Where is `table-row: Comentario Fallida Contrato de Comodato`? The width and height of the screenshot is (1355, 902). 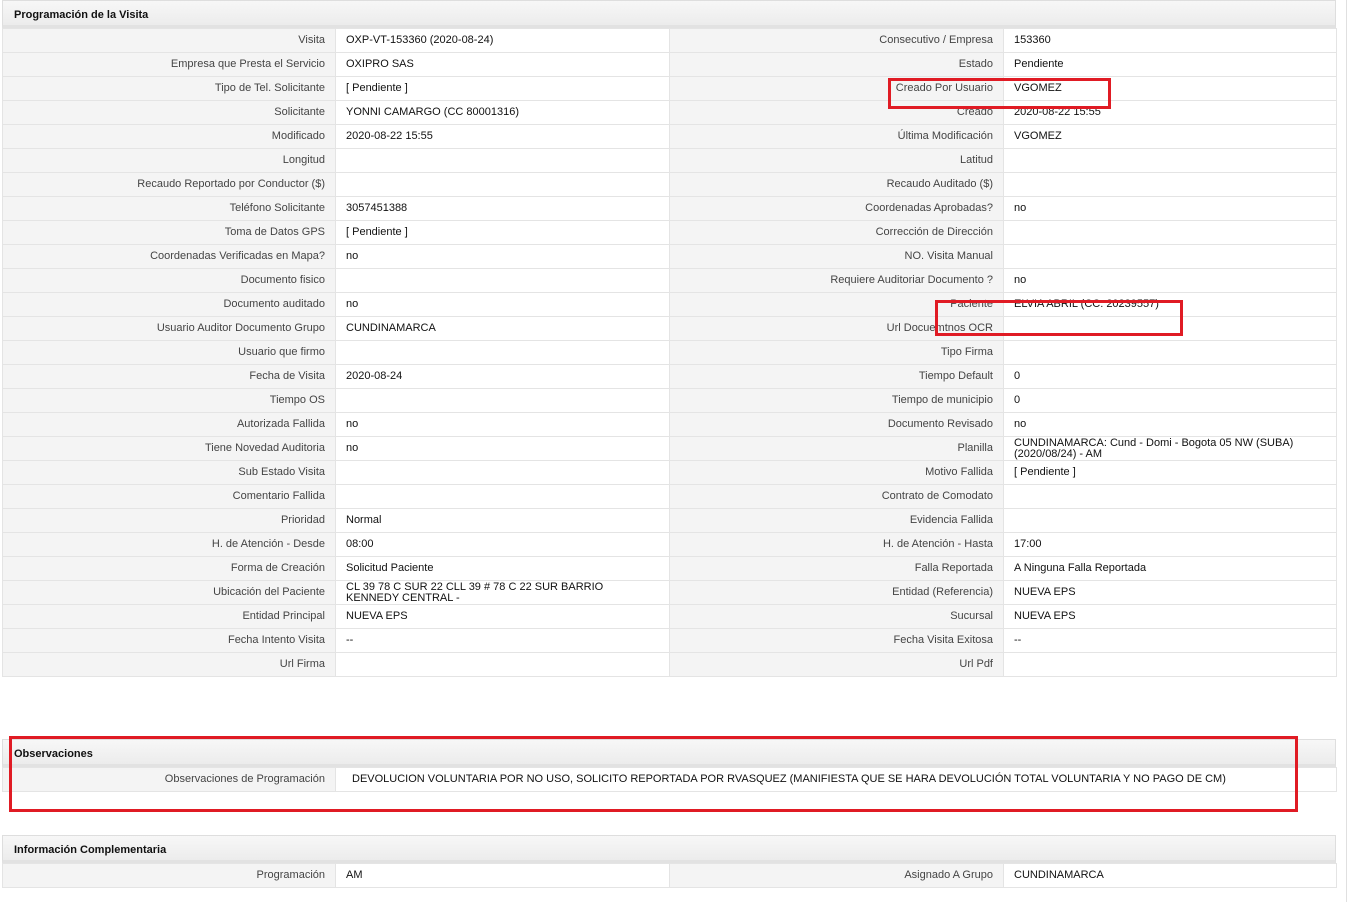 table-row: Comentario Fallida Contrato de Comodato is located at coordinates (669, 496).